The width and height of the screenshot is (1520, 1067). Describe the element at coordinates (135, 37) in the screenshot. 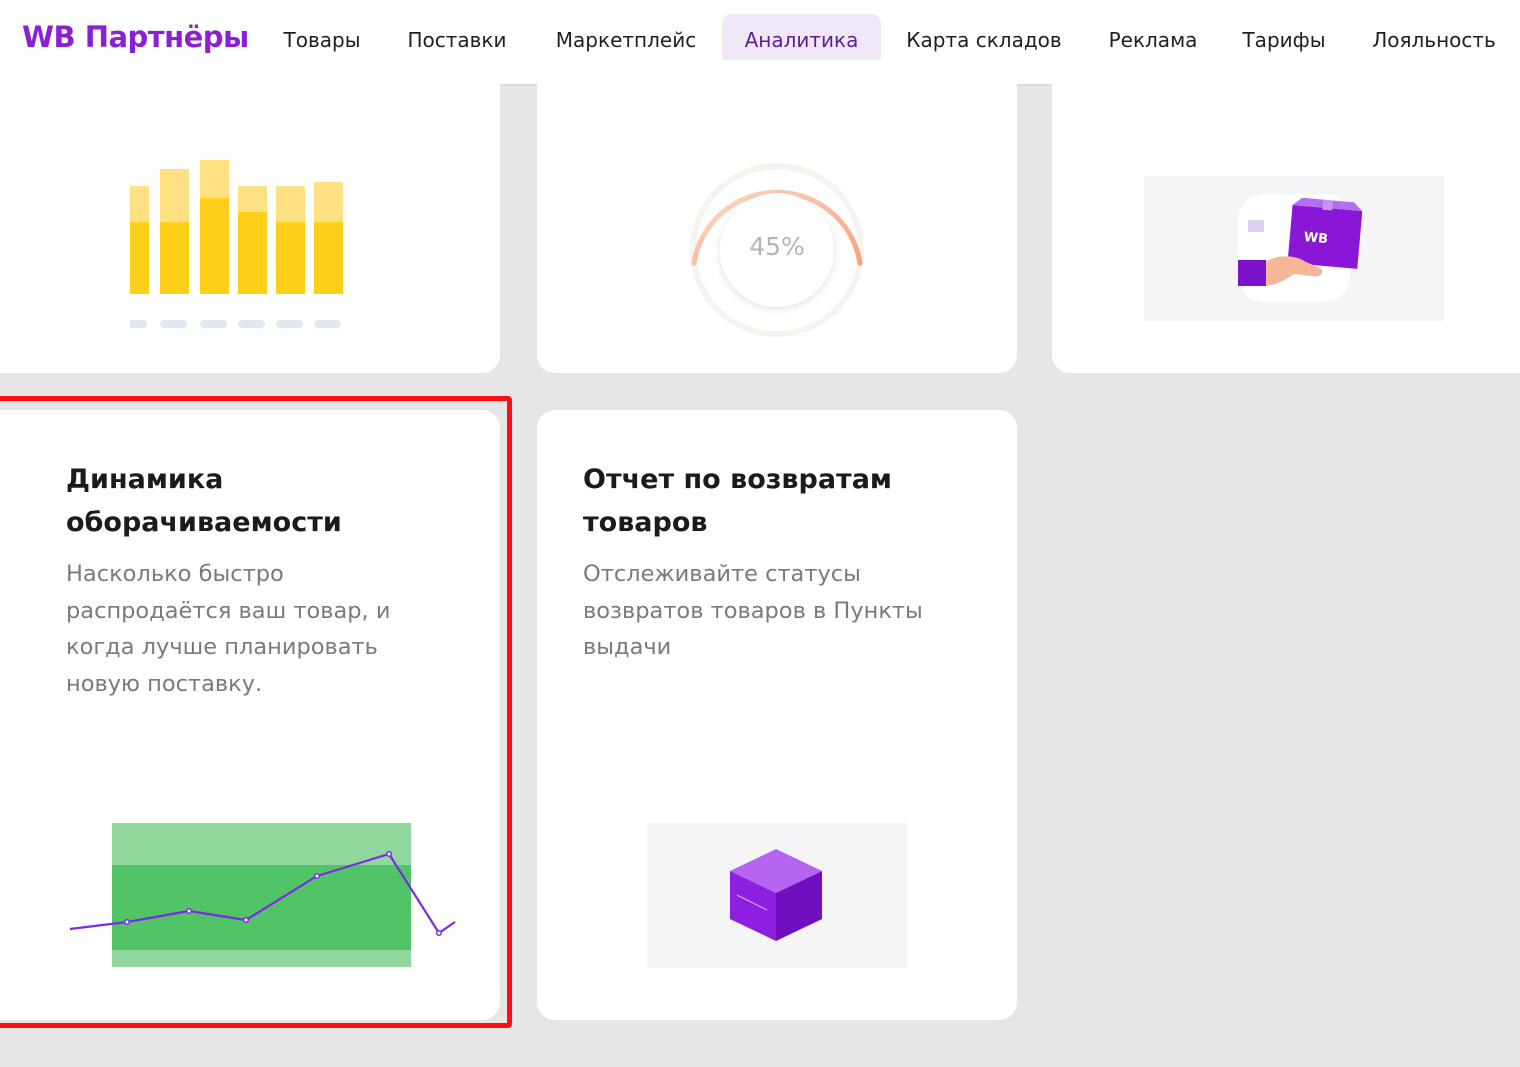

I see `wb-partners-logo: WB Партнёры` at that location.